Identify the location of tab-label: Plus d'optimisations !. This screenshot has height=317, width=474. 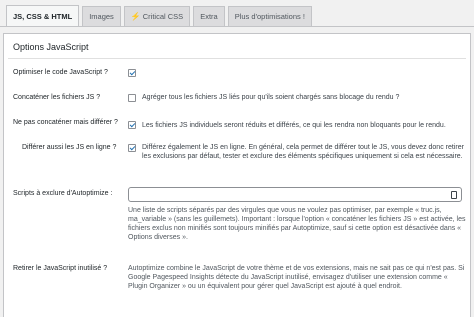
(269, 16).